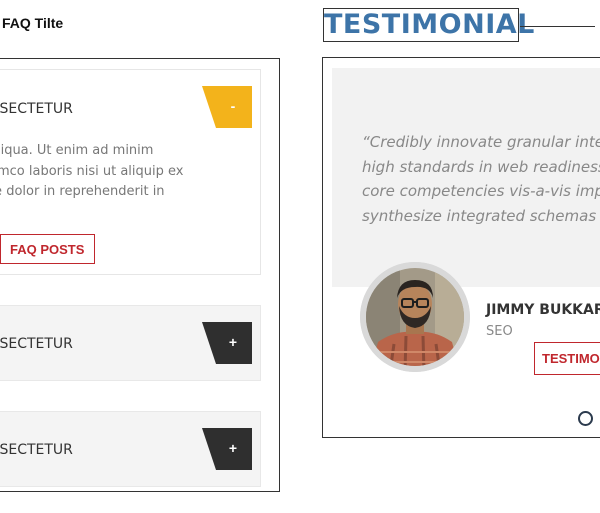 This screenshot has height=513, width=600. Describe the element at coordinates (543, 310) in the screenshot. I see `author-name: JIMMY BUKKARD` at that location.